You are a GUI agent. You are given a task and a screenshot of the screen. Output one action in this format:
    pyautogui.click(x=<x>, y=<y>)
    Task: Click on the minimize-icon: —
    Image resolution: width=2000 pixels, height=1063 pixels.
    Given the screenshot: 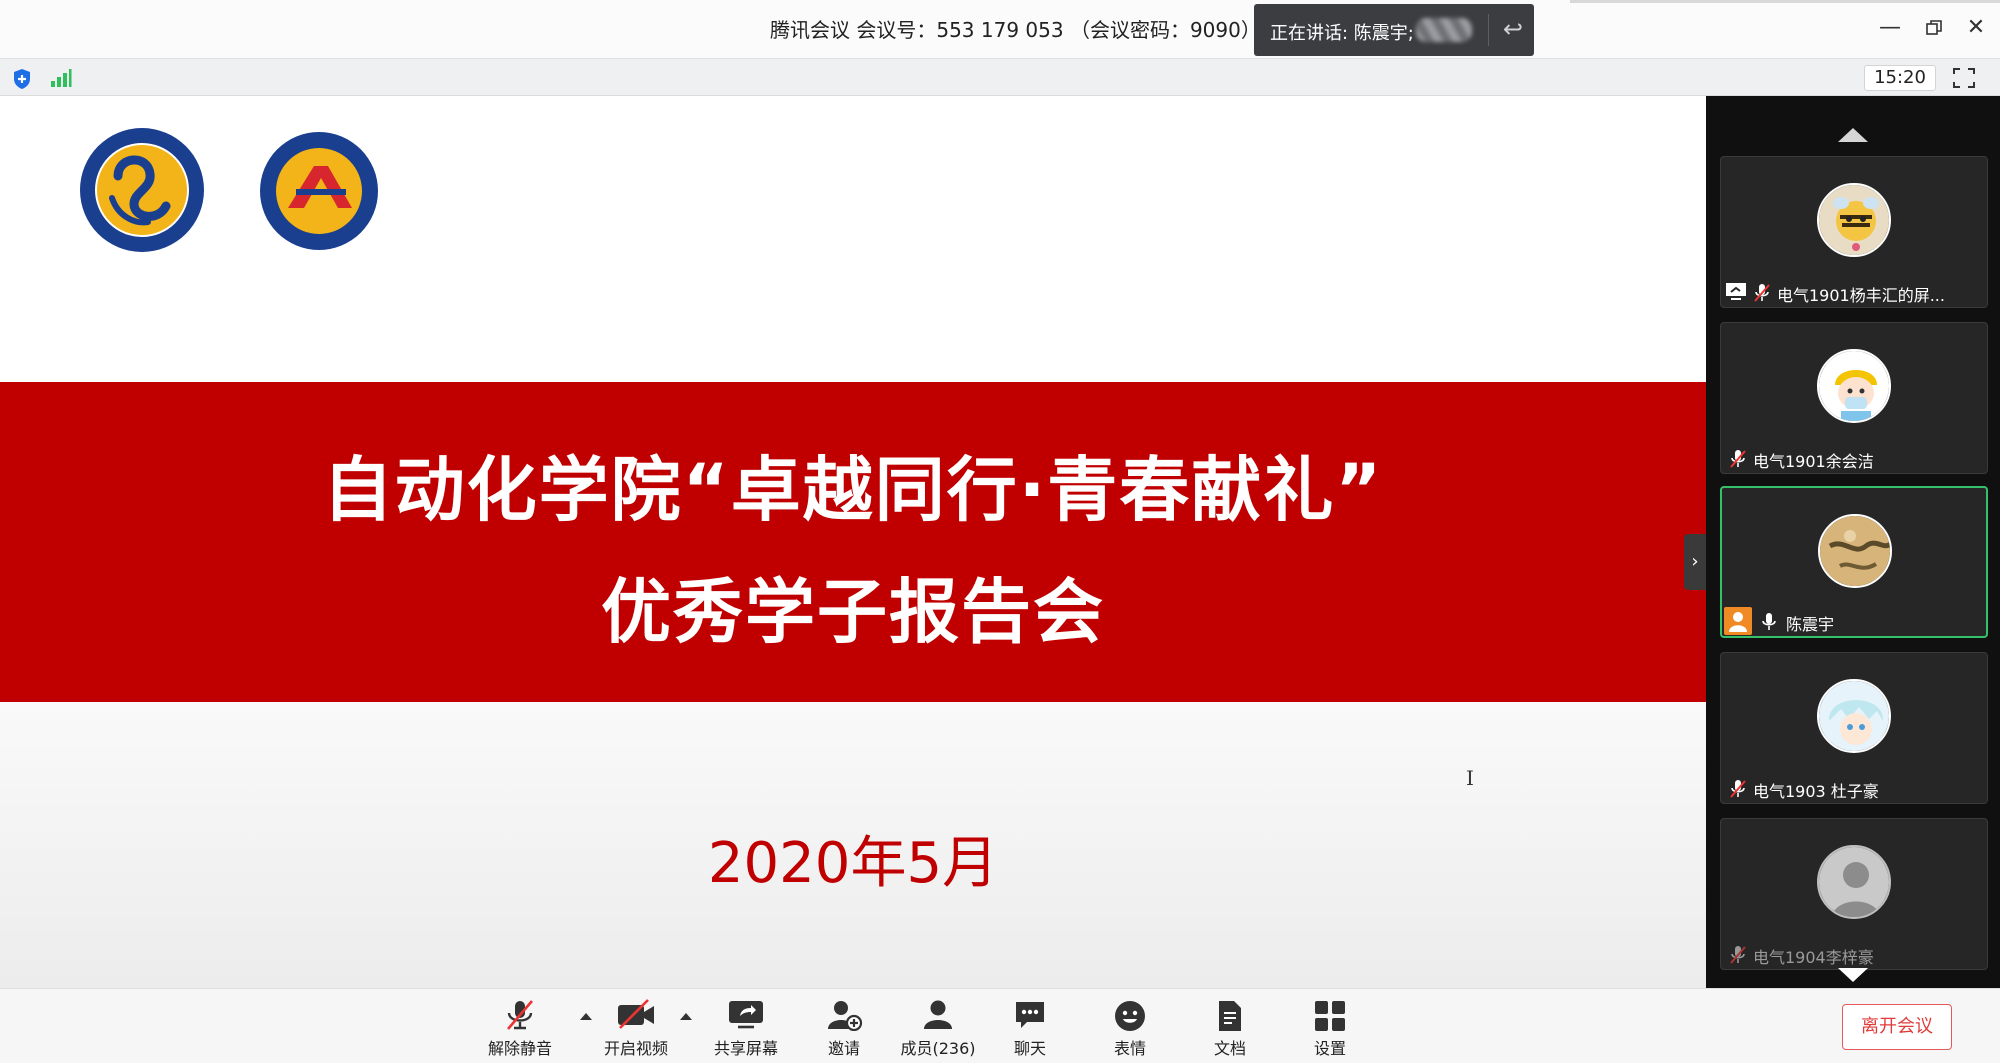 What is the action you would take?
    pyautogui.click(x=1890, y=28)
    